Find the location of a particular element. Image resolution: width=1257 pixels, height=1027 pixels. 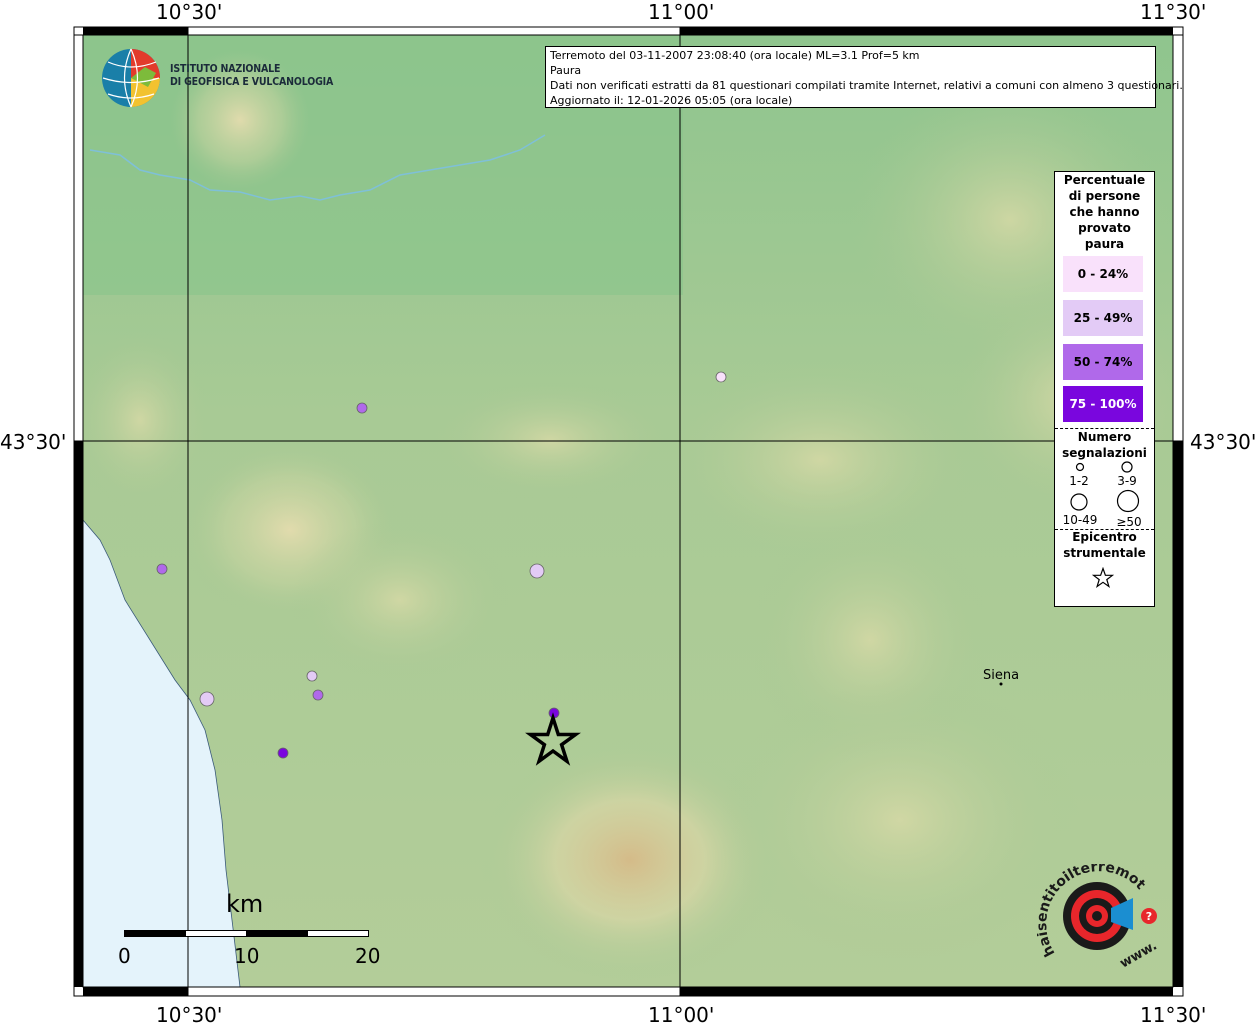

legend-title-line: di persone is located at coordinates (1104, 196).